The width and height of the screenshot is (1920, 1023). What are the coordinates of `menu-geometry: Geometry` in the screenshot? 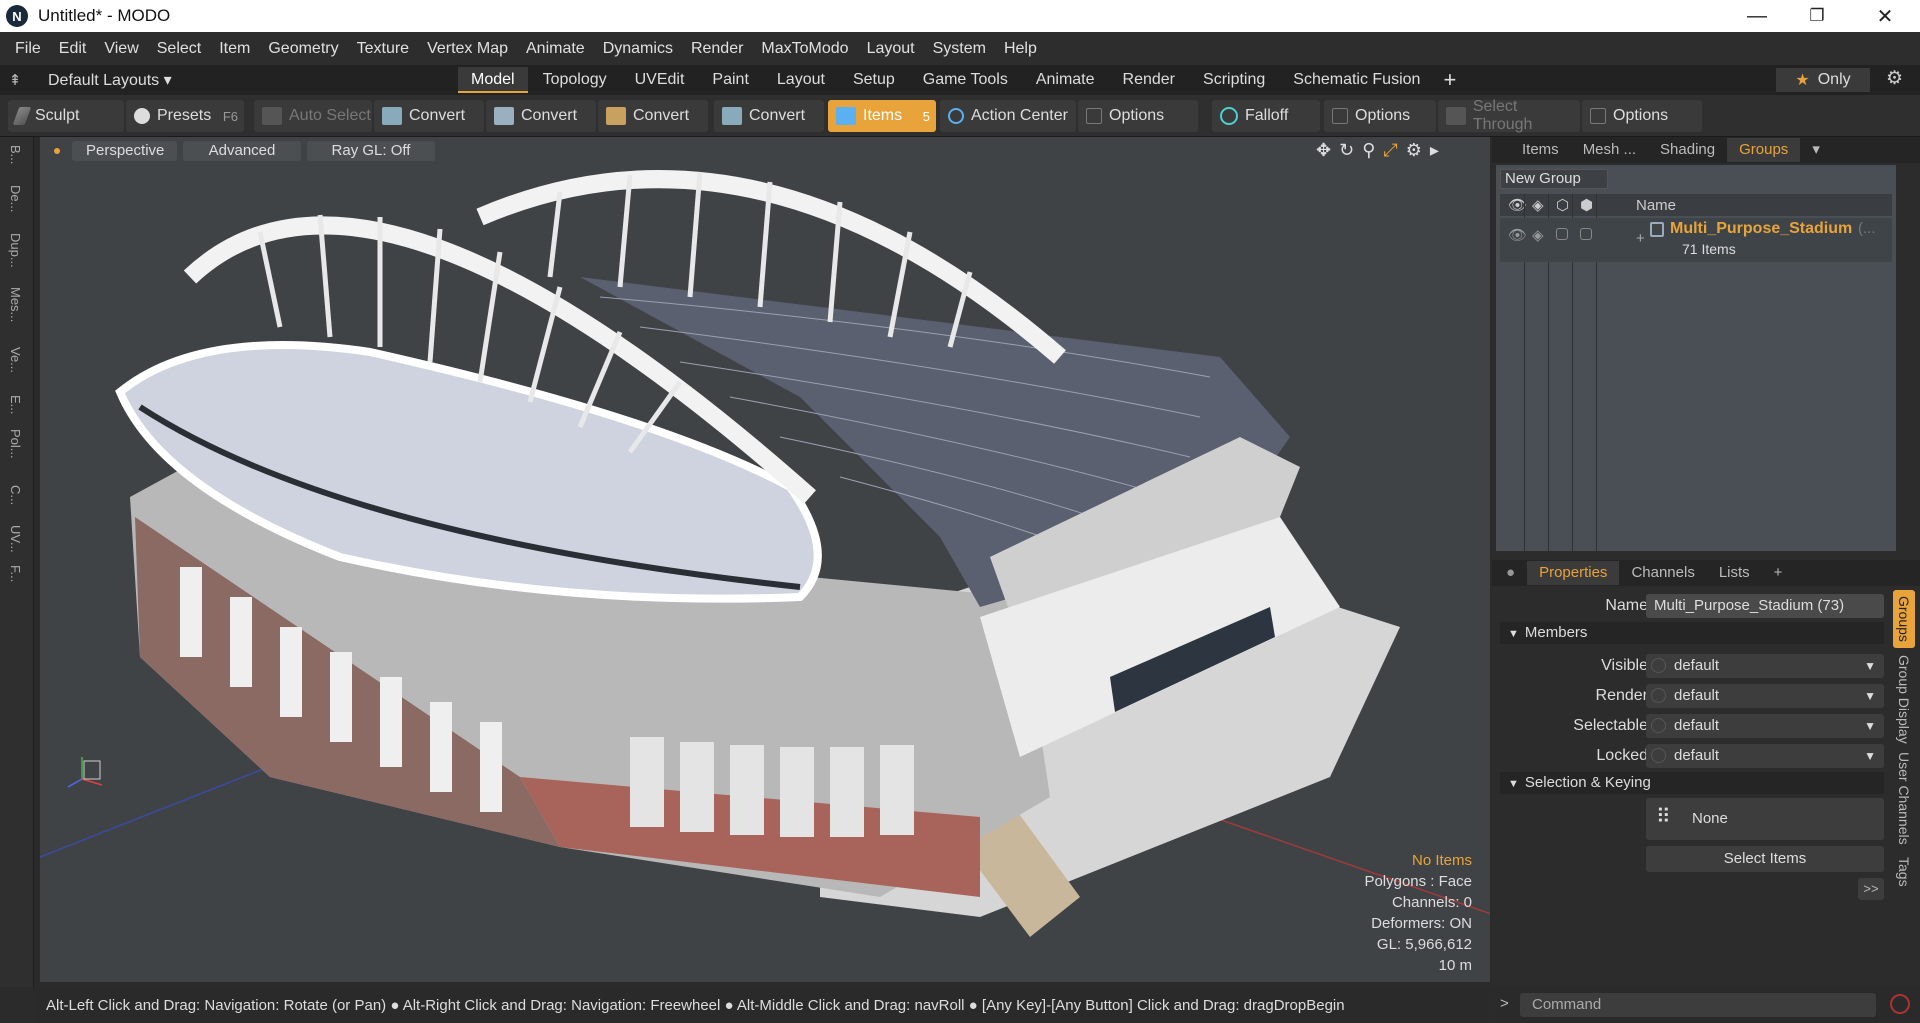 It's located at (303, 49).